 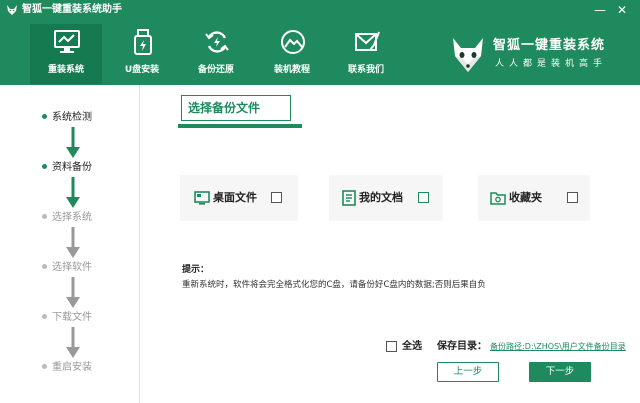 I want to click on mail-icon, so click(x=367, y=41).